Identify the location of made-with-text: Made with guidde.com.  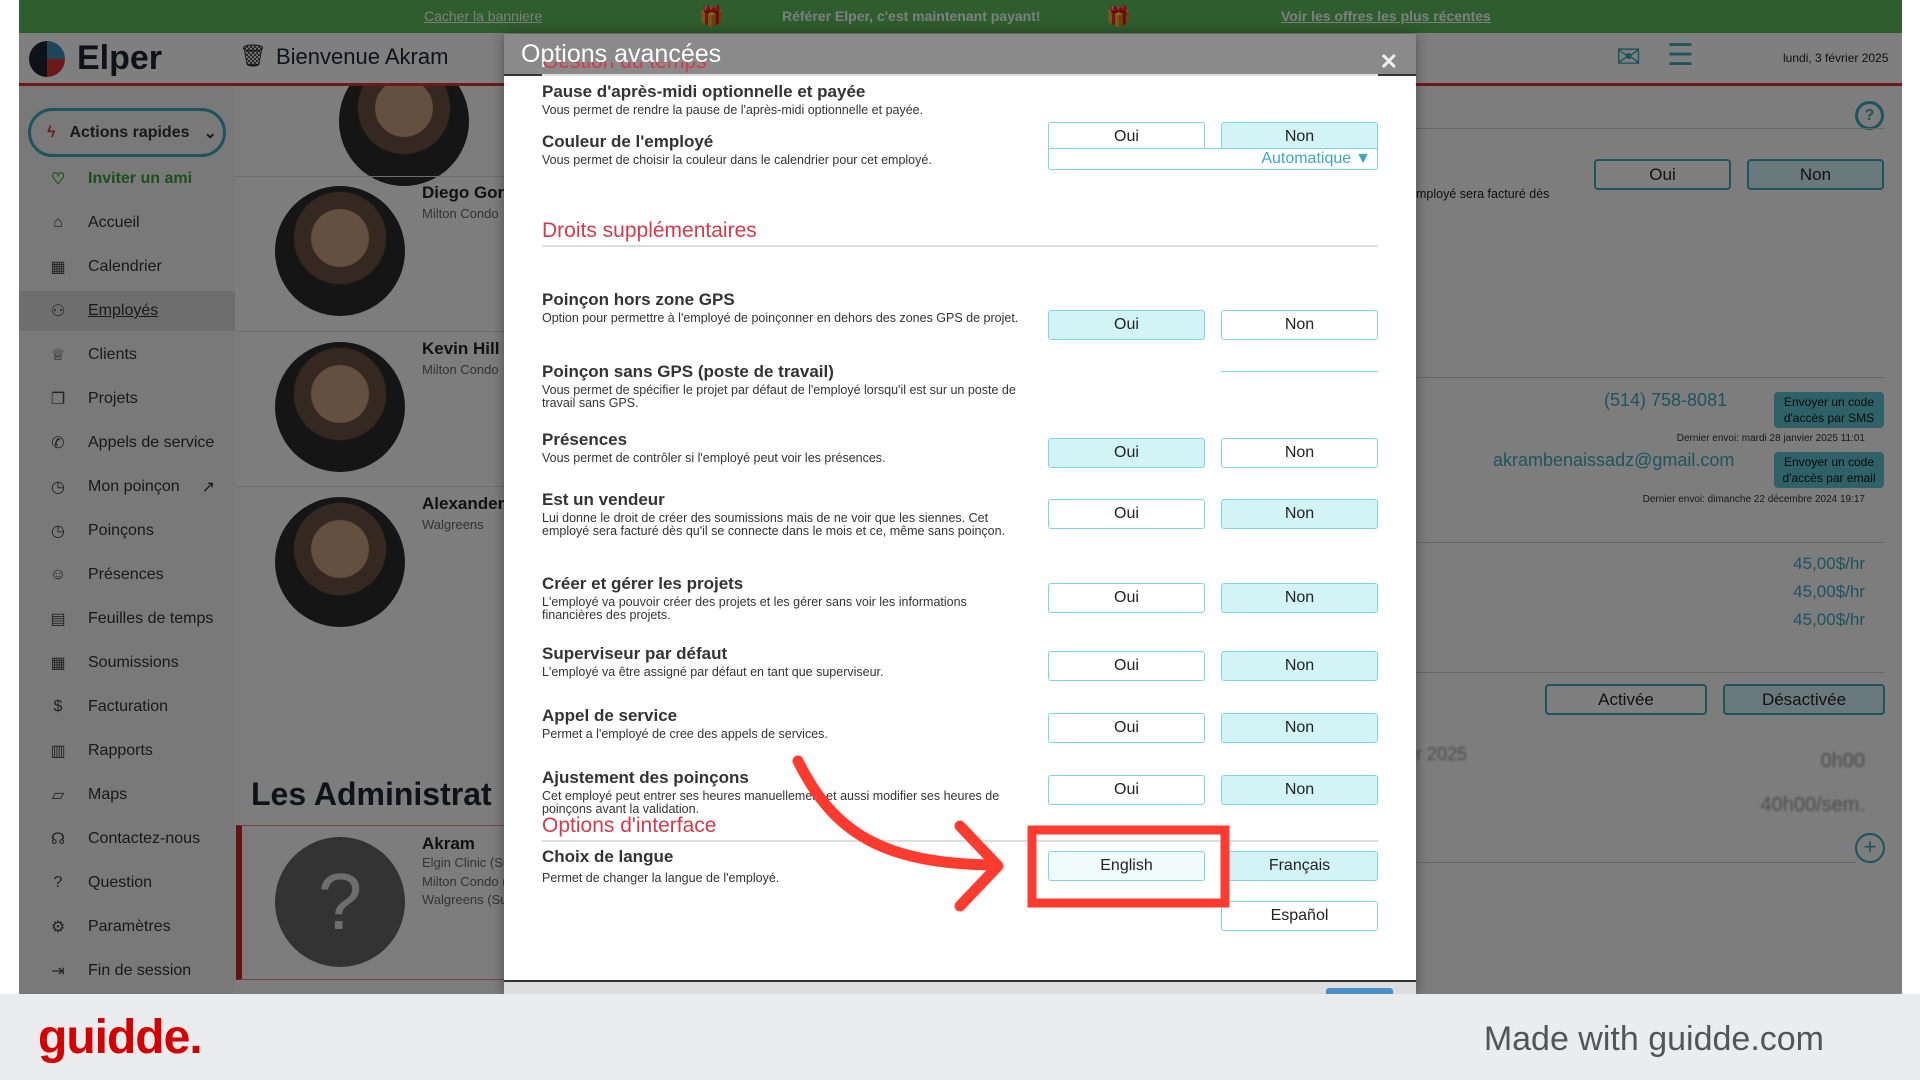
(1653, 1039).